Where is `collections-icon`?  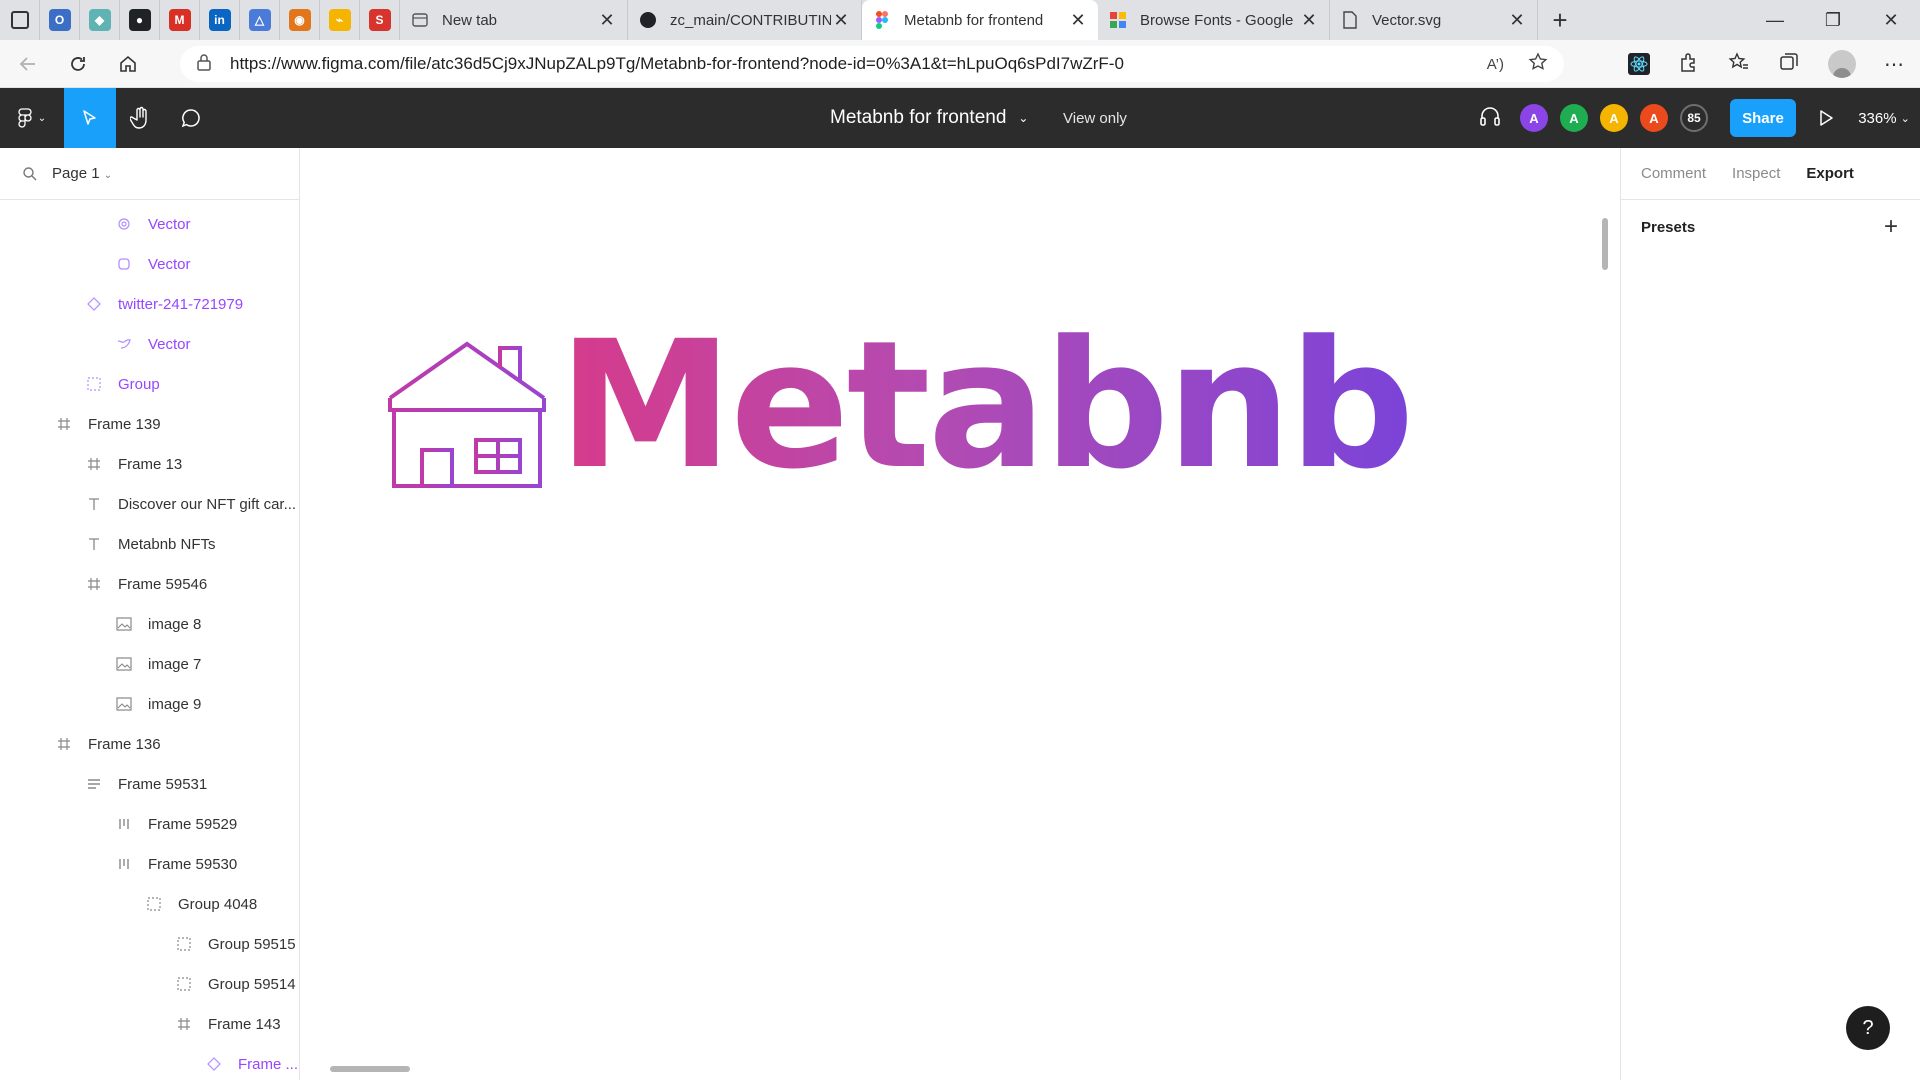
collections-icon is located at coordinates (1789, 64).